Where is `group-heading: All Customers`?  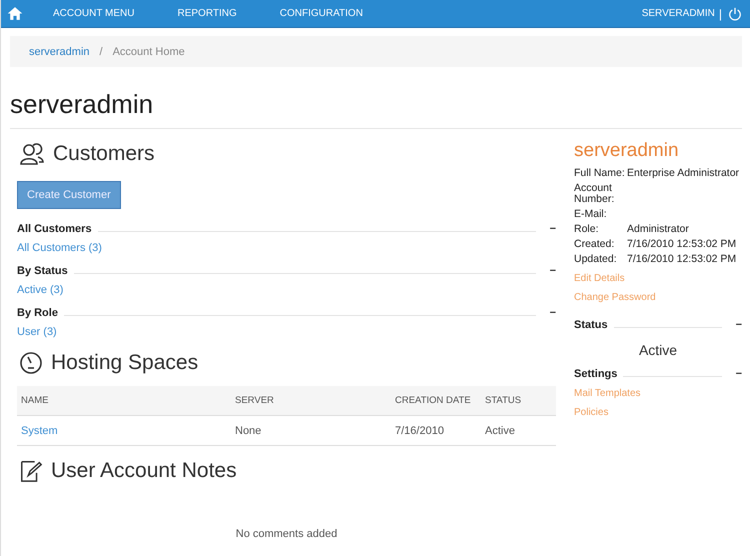
group-heading: All Customers is located at coordinates (54, 229).